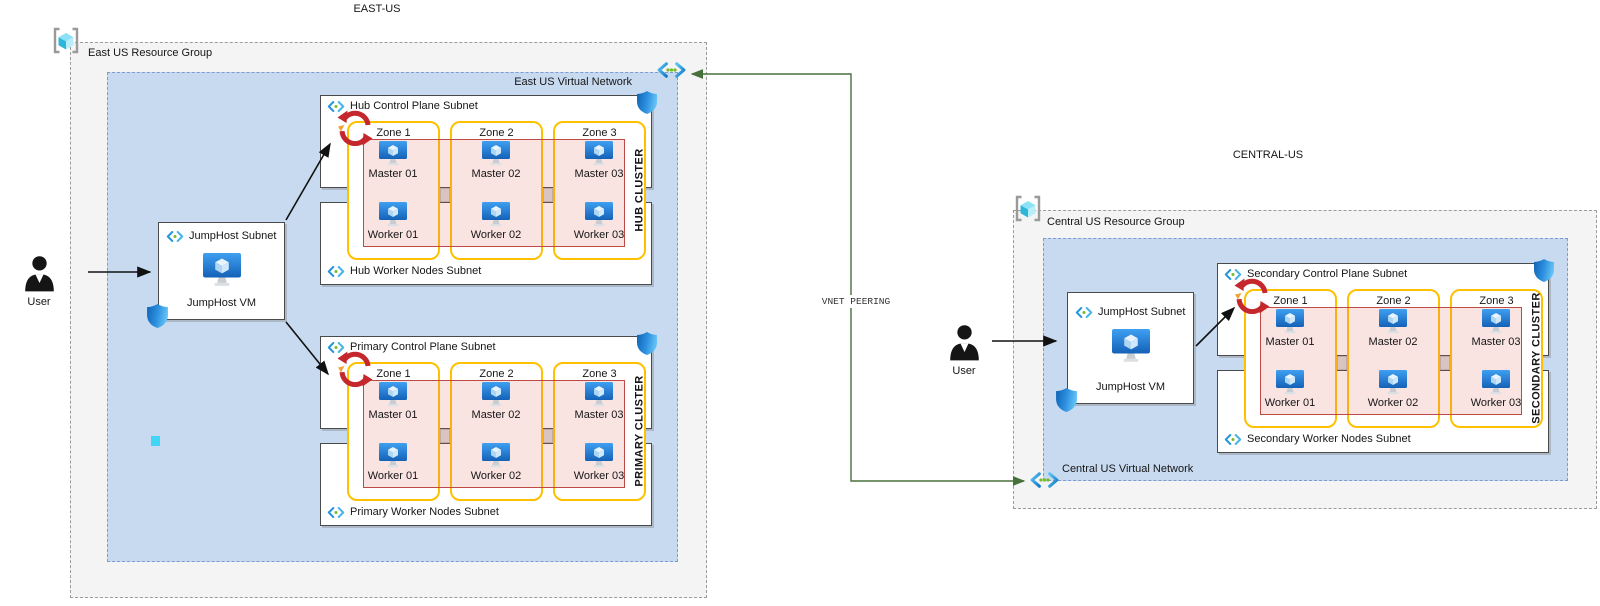 Image resolution: width=1600 pixels, height=606 pixels. Describe the element at coordinates (573, 82) in the screenshot. I see `east-virtual-network-label: East US Virtual Network` at that location.